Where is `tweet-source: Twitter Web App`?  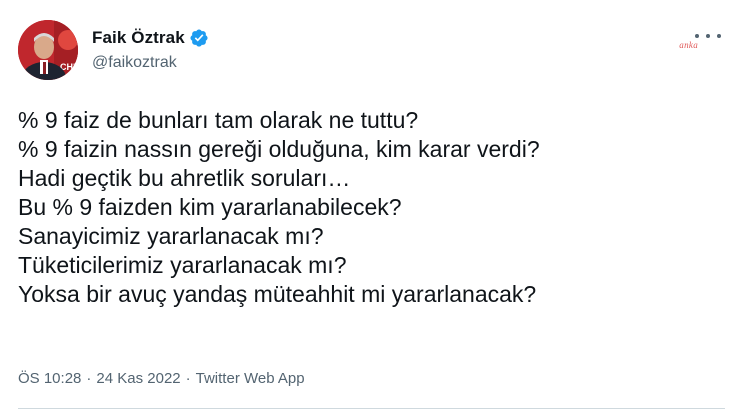 tweet-source: Twitter Web App is located at coordinates (250, 378).